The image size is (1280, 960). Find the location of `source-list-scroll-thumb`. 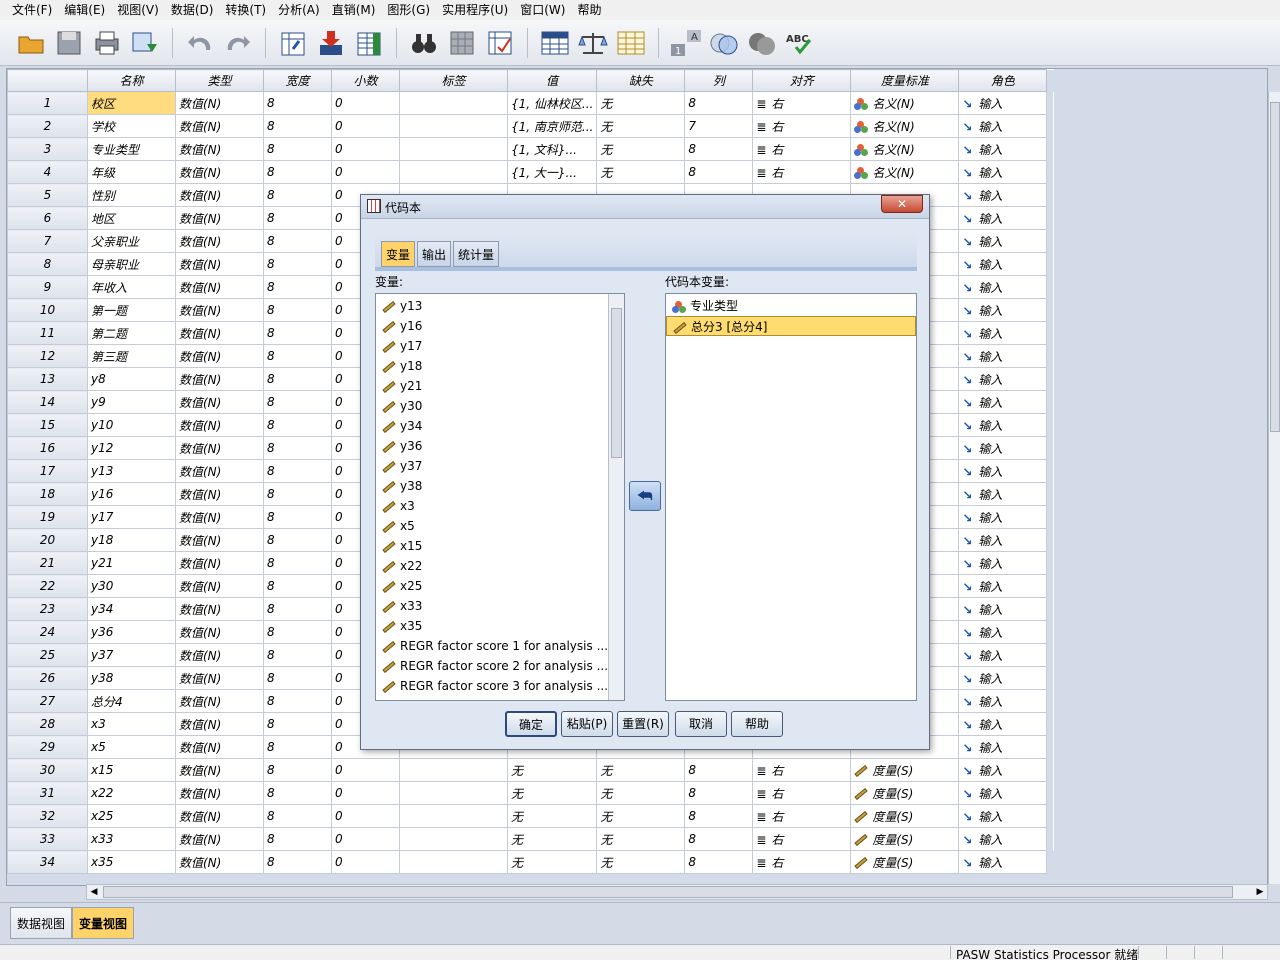

source-list-scroll-thumb is located at coordinates (616, 383).